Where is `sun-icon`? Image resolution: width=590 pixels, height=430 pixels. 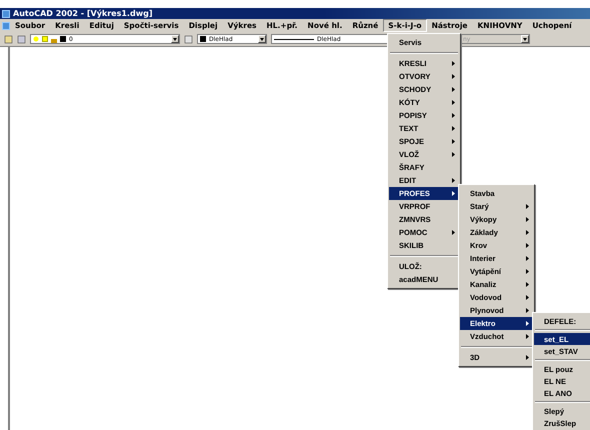
sun-icon is located at coordinates (45, 39).